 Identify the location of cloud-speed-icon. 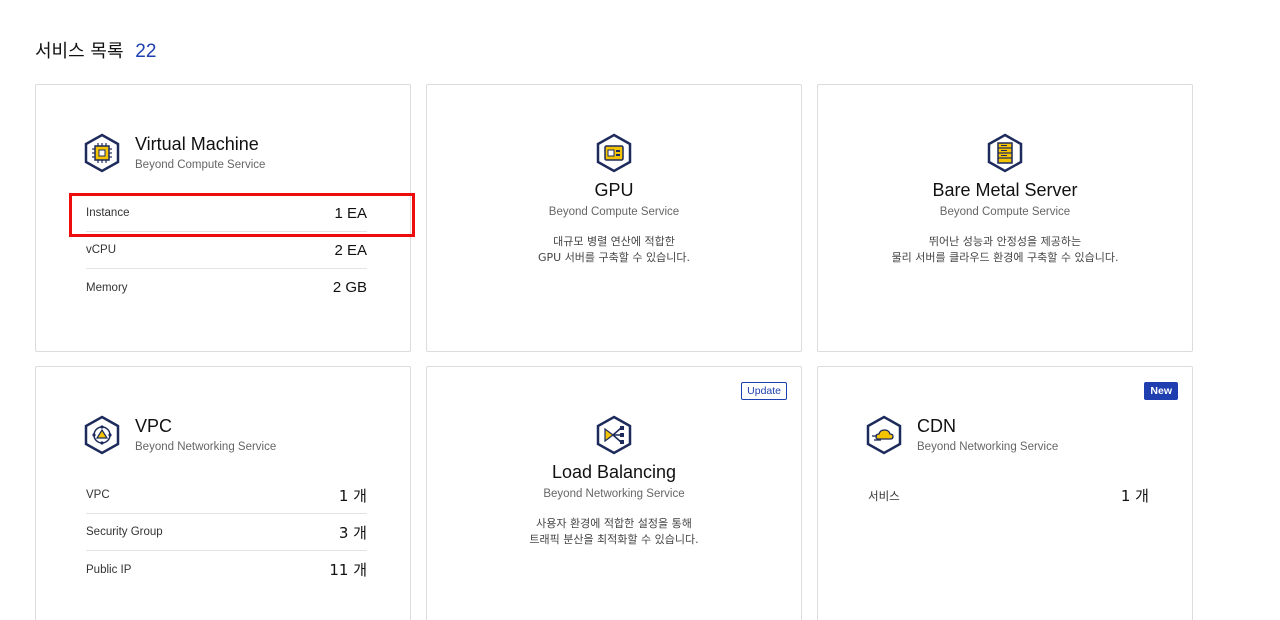
(884, 435).